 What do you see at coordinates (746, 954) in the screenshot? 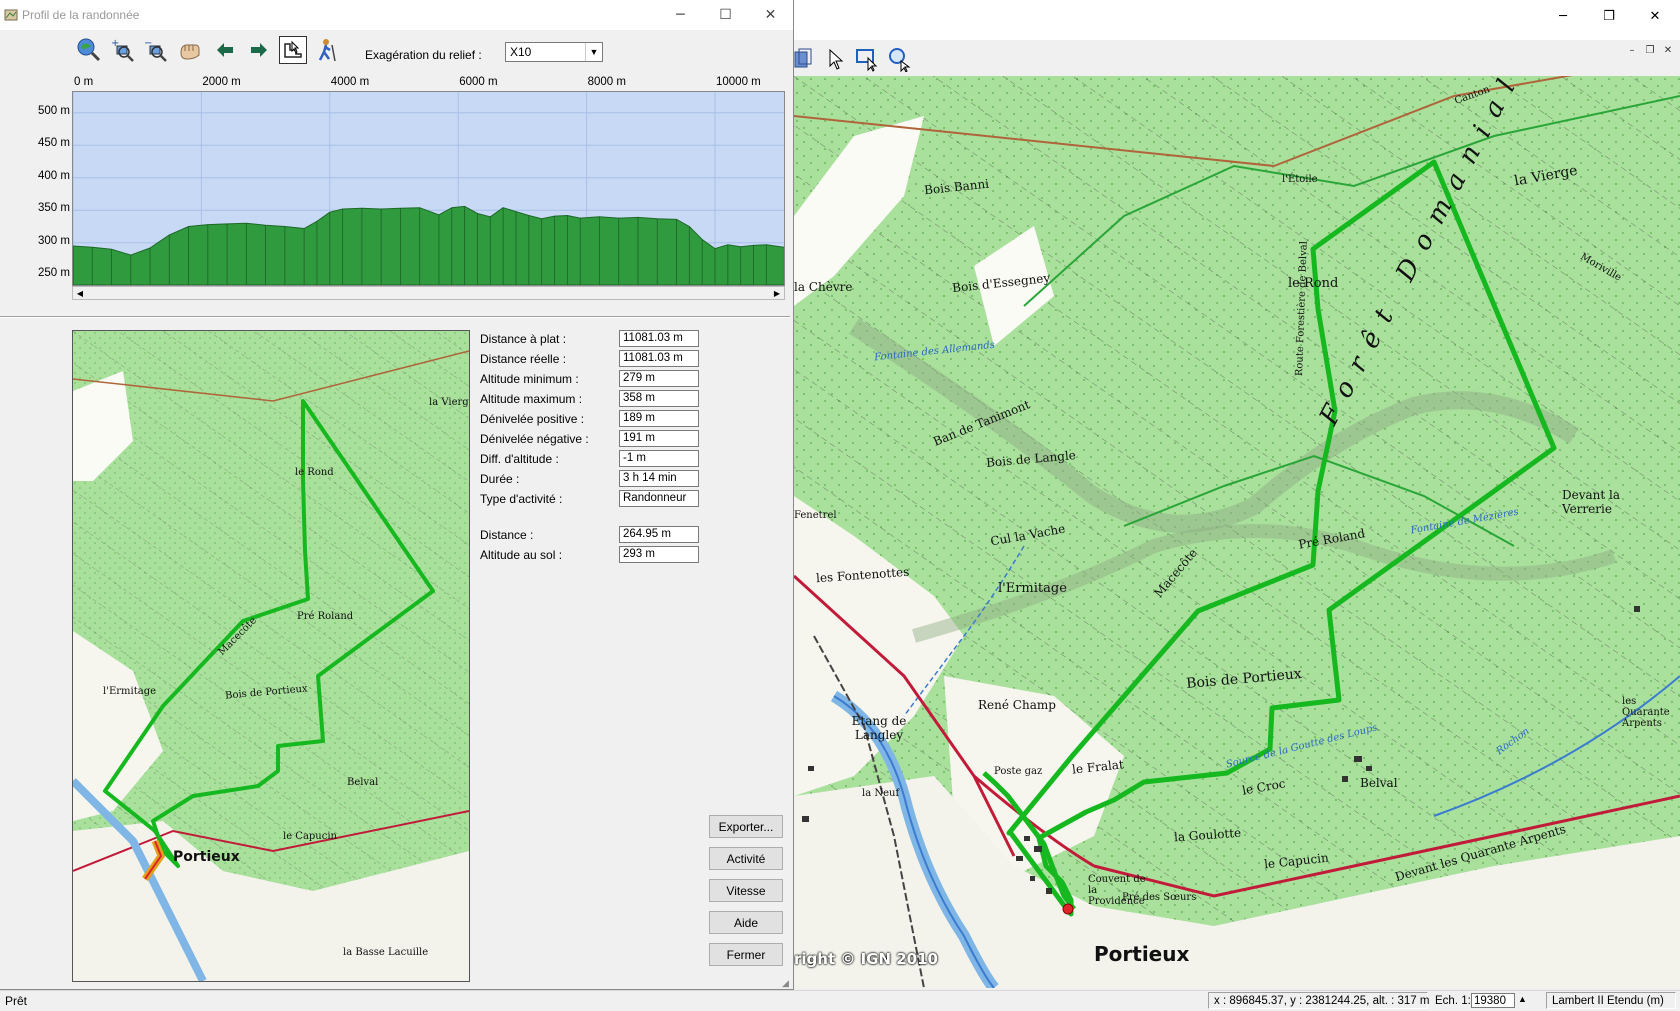
I see `close-button: Fermer` at bounding box center [746, 954].